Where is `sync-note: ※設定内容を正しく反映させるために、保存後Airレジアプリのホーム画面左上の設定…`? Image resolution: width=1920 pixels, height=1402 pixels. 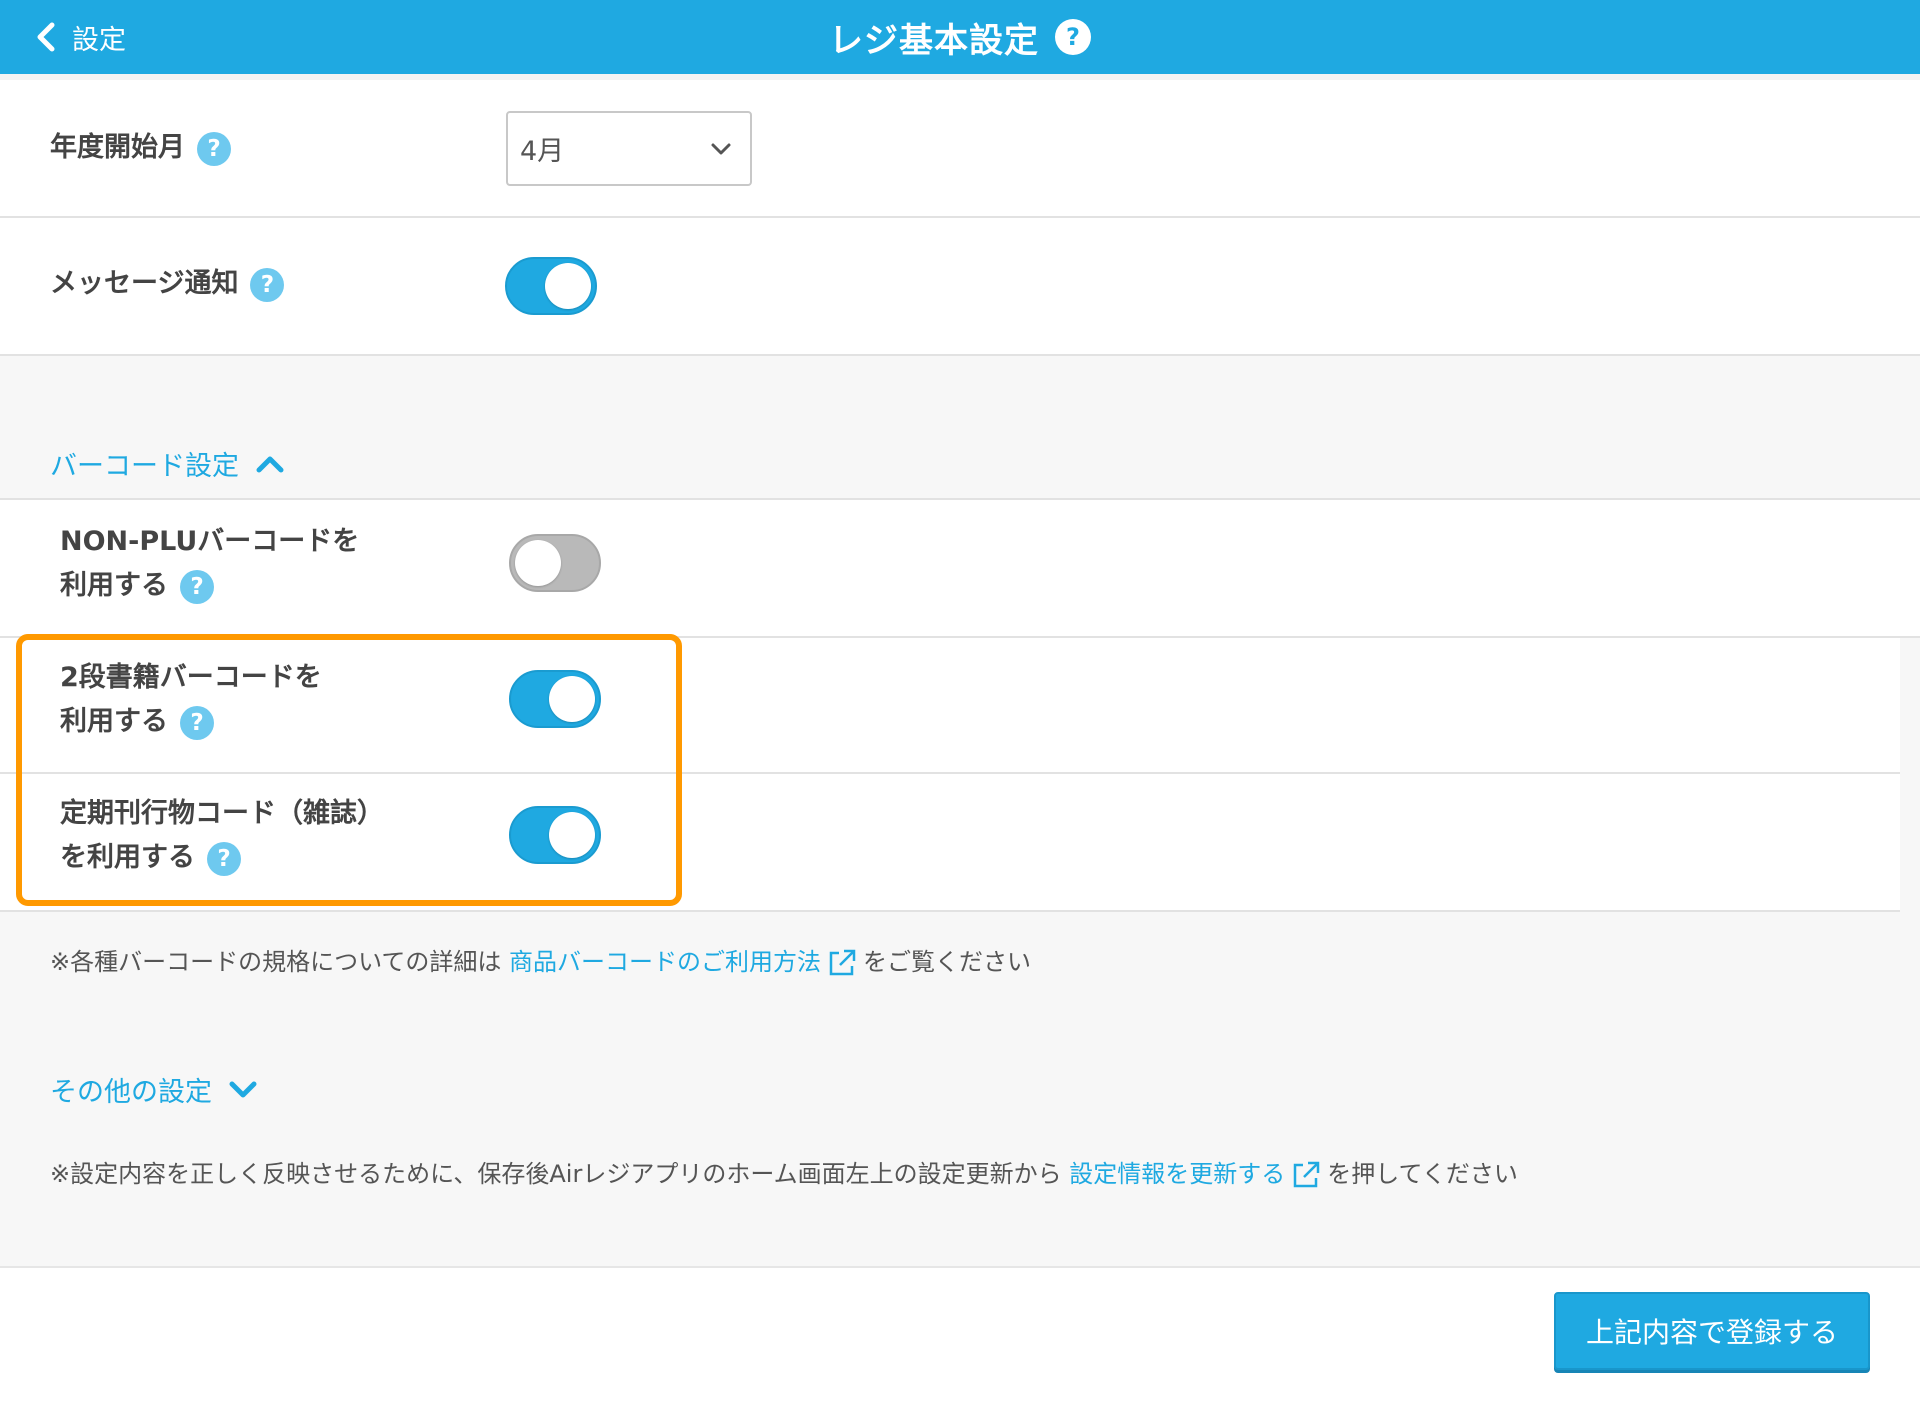 sync-note: ※設定内容を正しく反映させるために、保存後Airレジアプリのホーム画面左上の設定… is located at coordinates (784, 1172).